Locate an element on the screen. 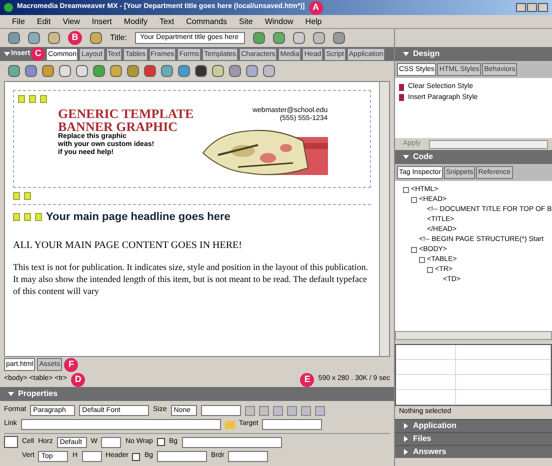  panel-title: Code is located at coordinates (423, 157).